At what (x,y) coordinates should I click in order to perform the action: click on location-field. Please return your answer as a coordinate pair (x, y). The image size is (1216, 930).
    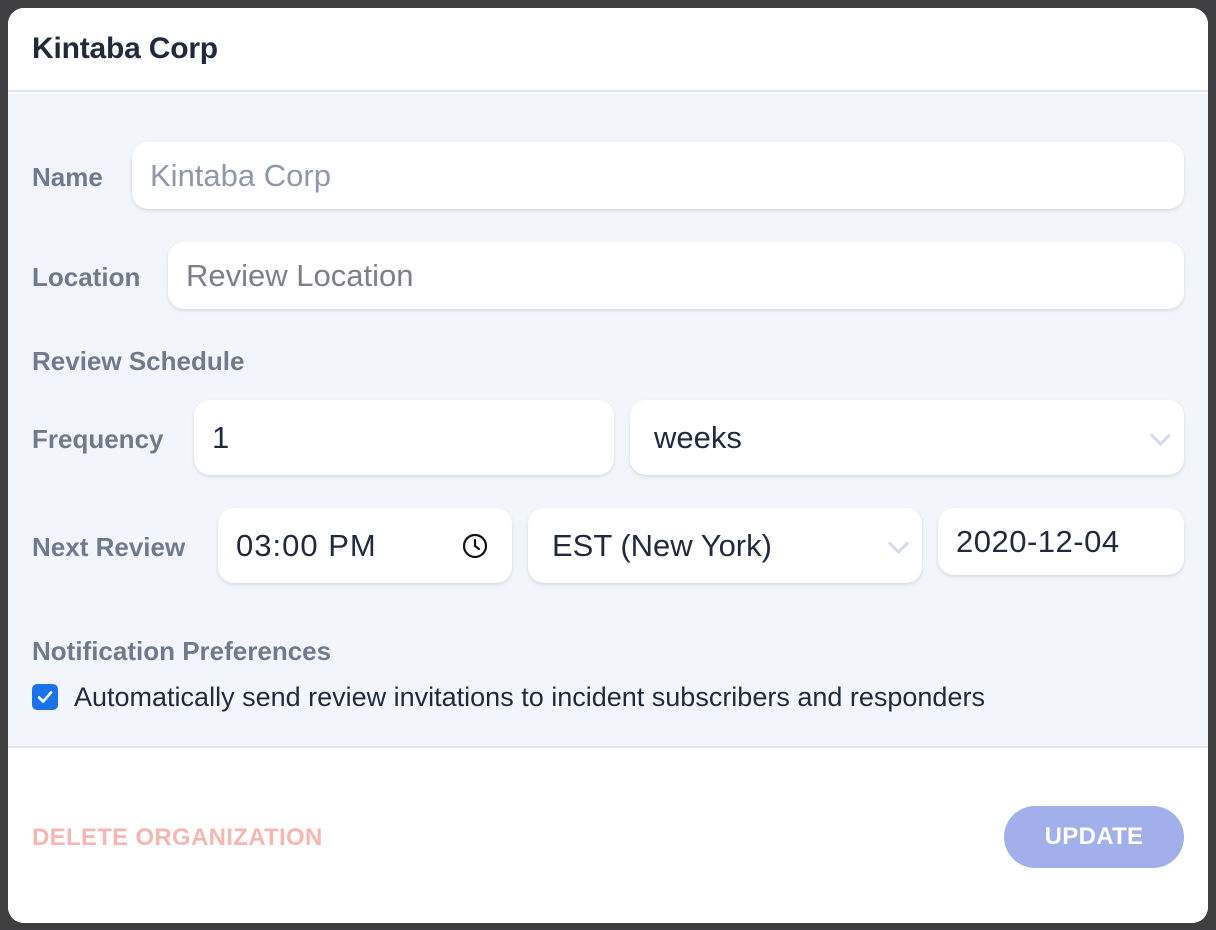
    Looking at the image, I should click on (676, 275).